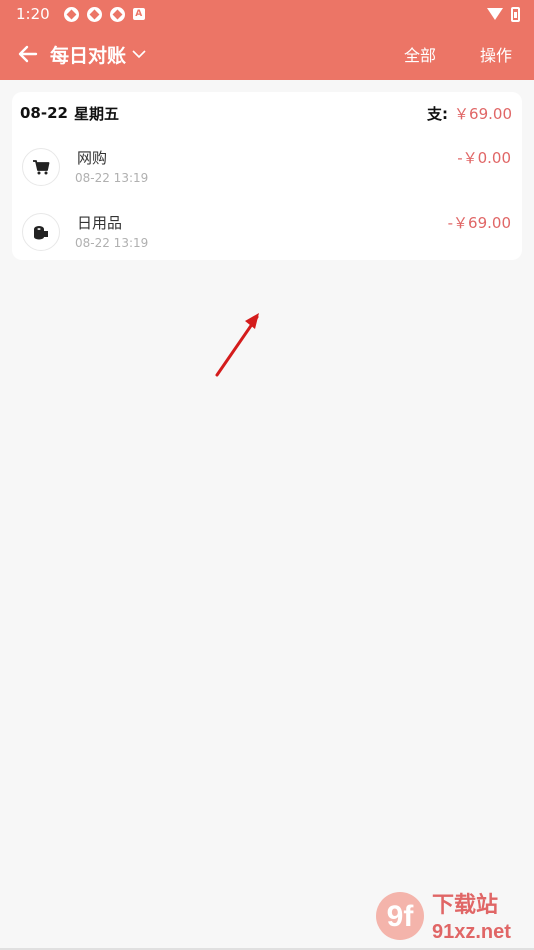  Describe the element at coordinates (237, 345) in the screenshot. I see `annotation-arrow` at that location.